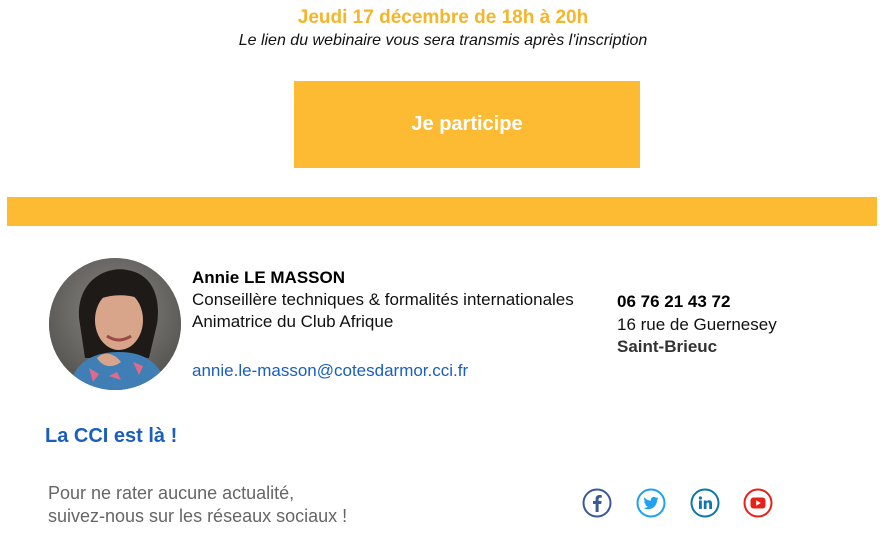  I want to click on follow-text-secondary: suivez-nous sur les réseaux sociaux !, so click(198, 516).